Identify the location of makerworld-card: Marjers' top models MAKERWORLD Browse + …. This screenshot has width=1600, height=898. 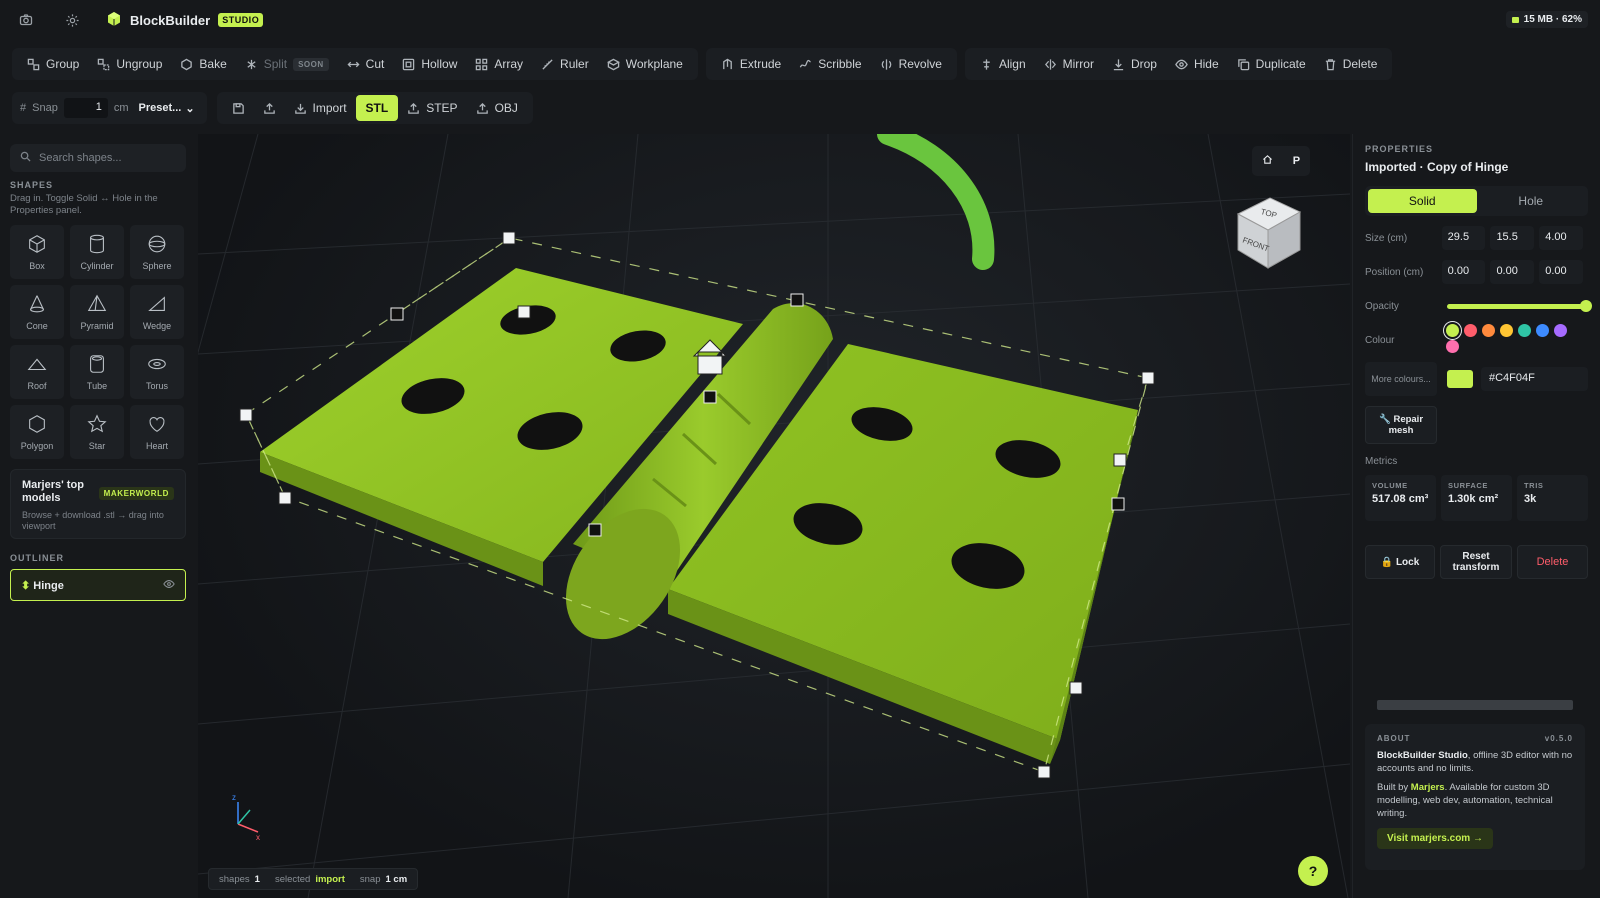
(98, 504).